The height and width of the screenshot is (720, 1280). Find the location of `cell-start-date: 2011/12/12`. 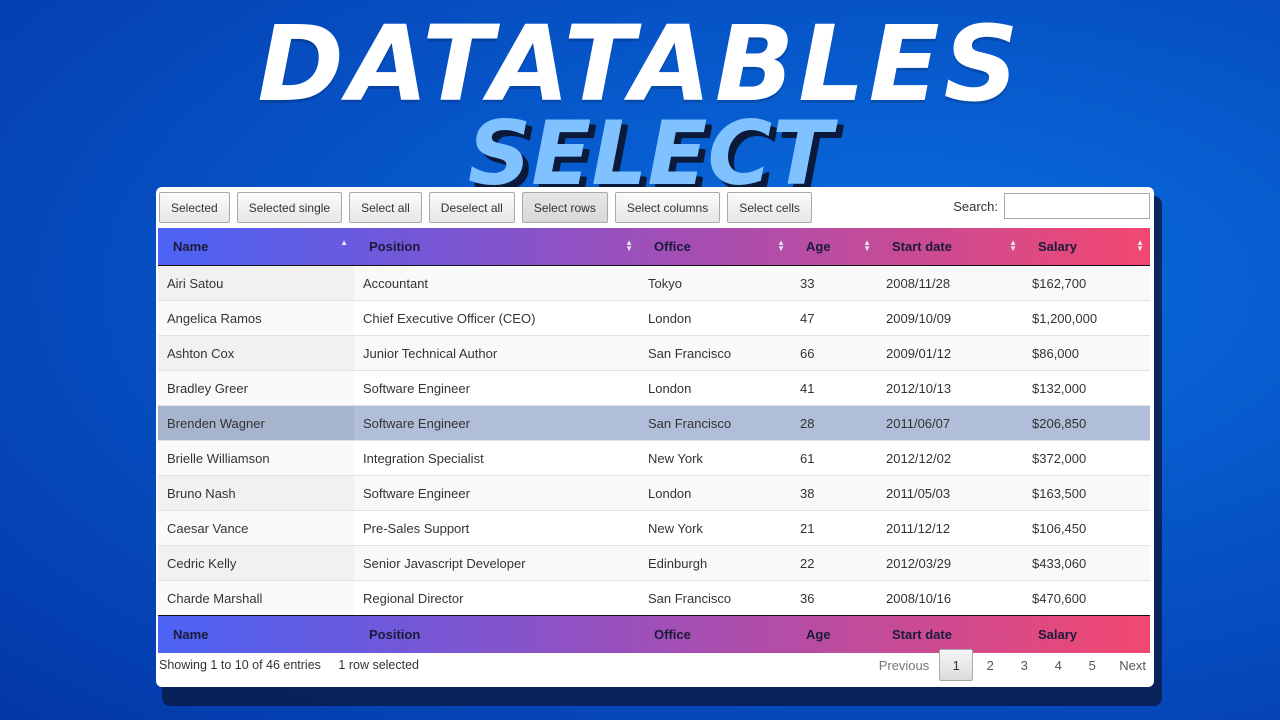

cell-start-date: 2011/12/12 is located at coordinates (918, 528).